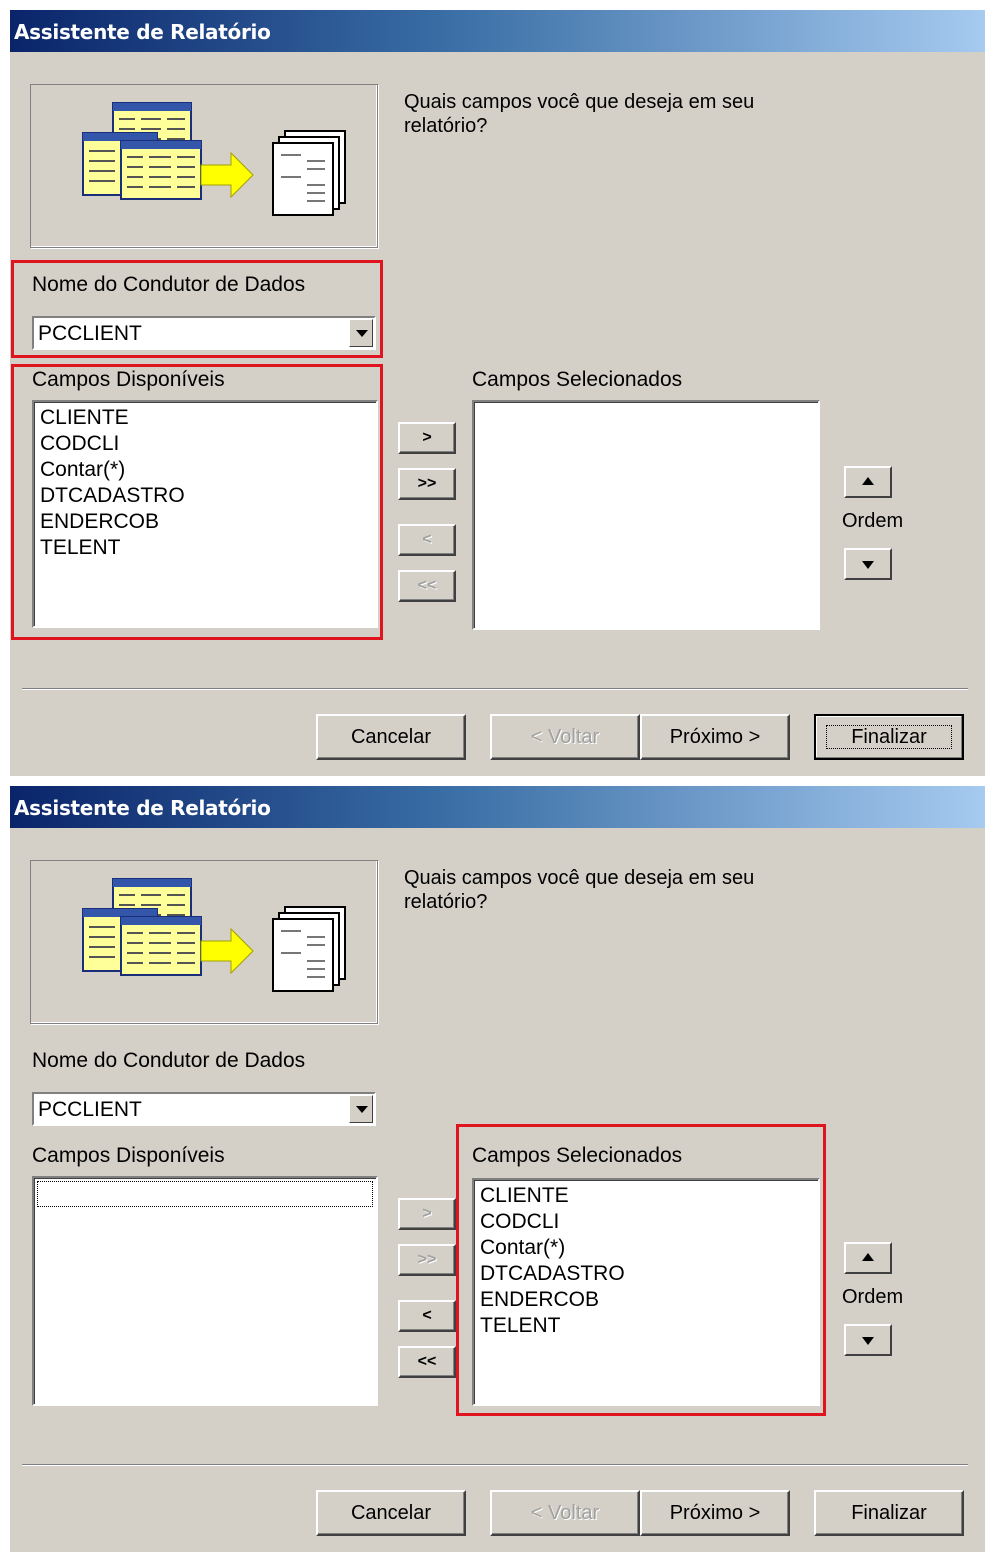 Image resolution: width=985 pixels, height=1553 pixels. I want to click on focus-rectangle, so click(205, 1194).